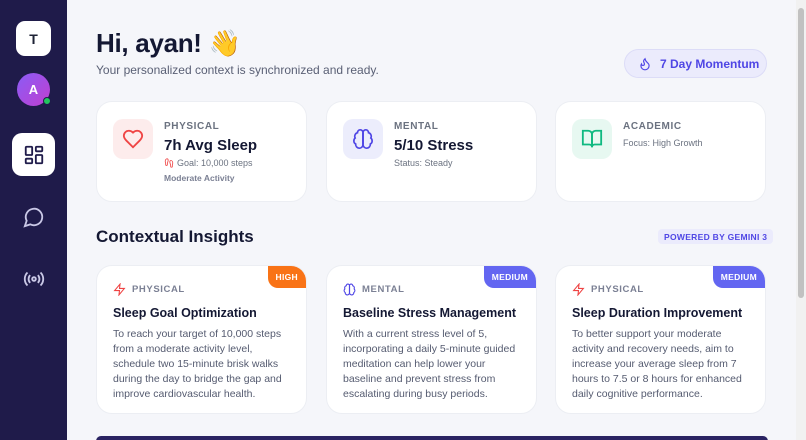 This screenshot has height=440, width=806. I want to click on academic-context-card: ACADEMIC Focus: High Growth, so click(660, 151).